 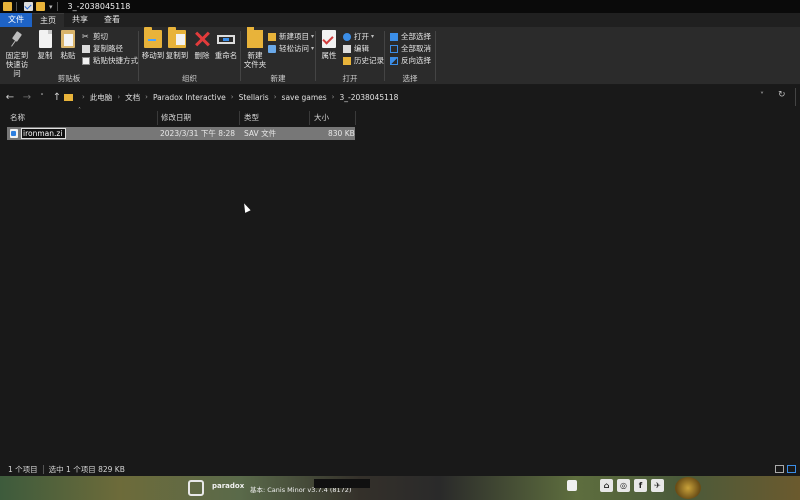 What do you see at coordinates (394, 36) in the screenshot?
I see `select-all-icon` at bounding box center [394, 36].